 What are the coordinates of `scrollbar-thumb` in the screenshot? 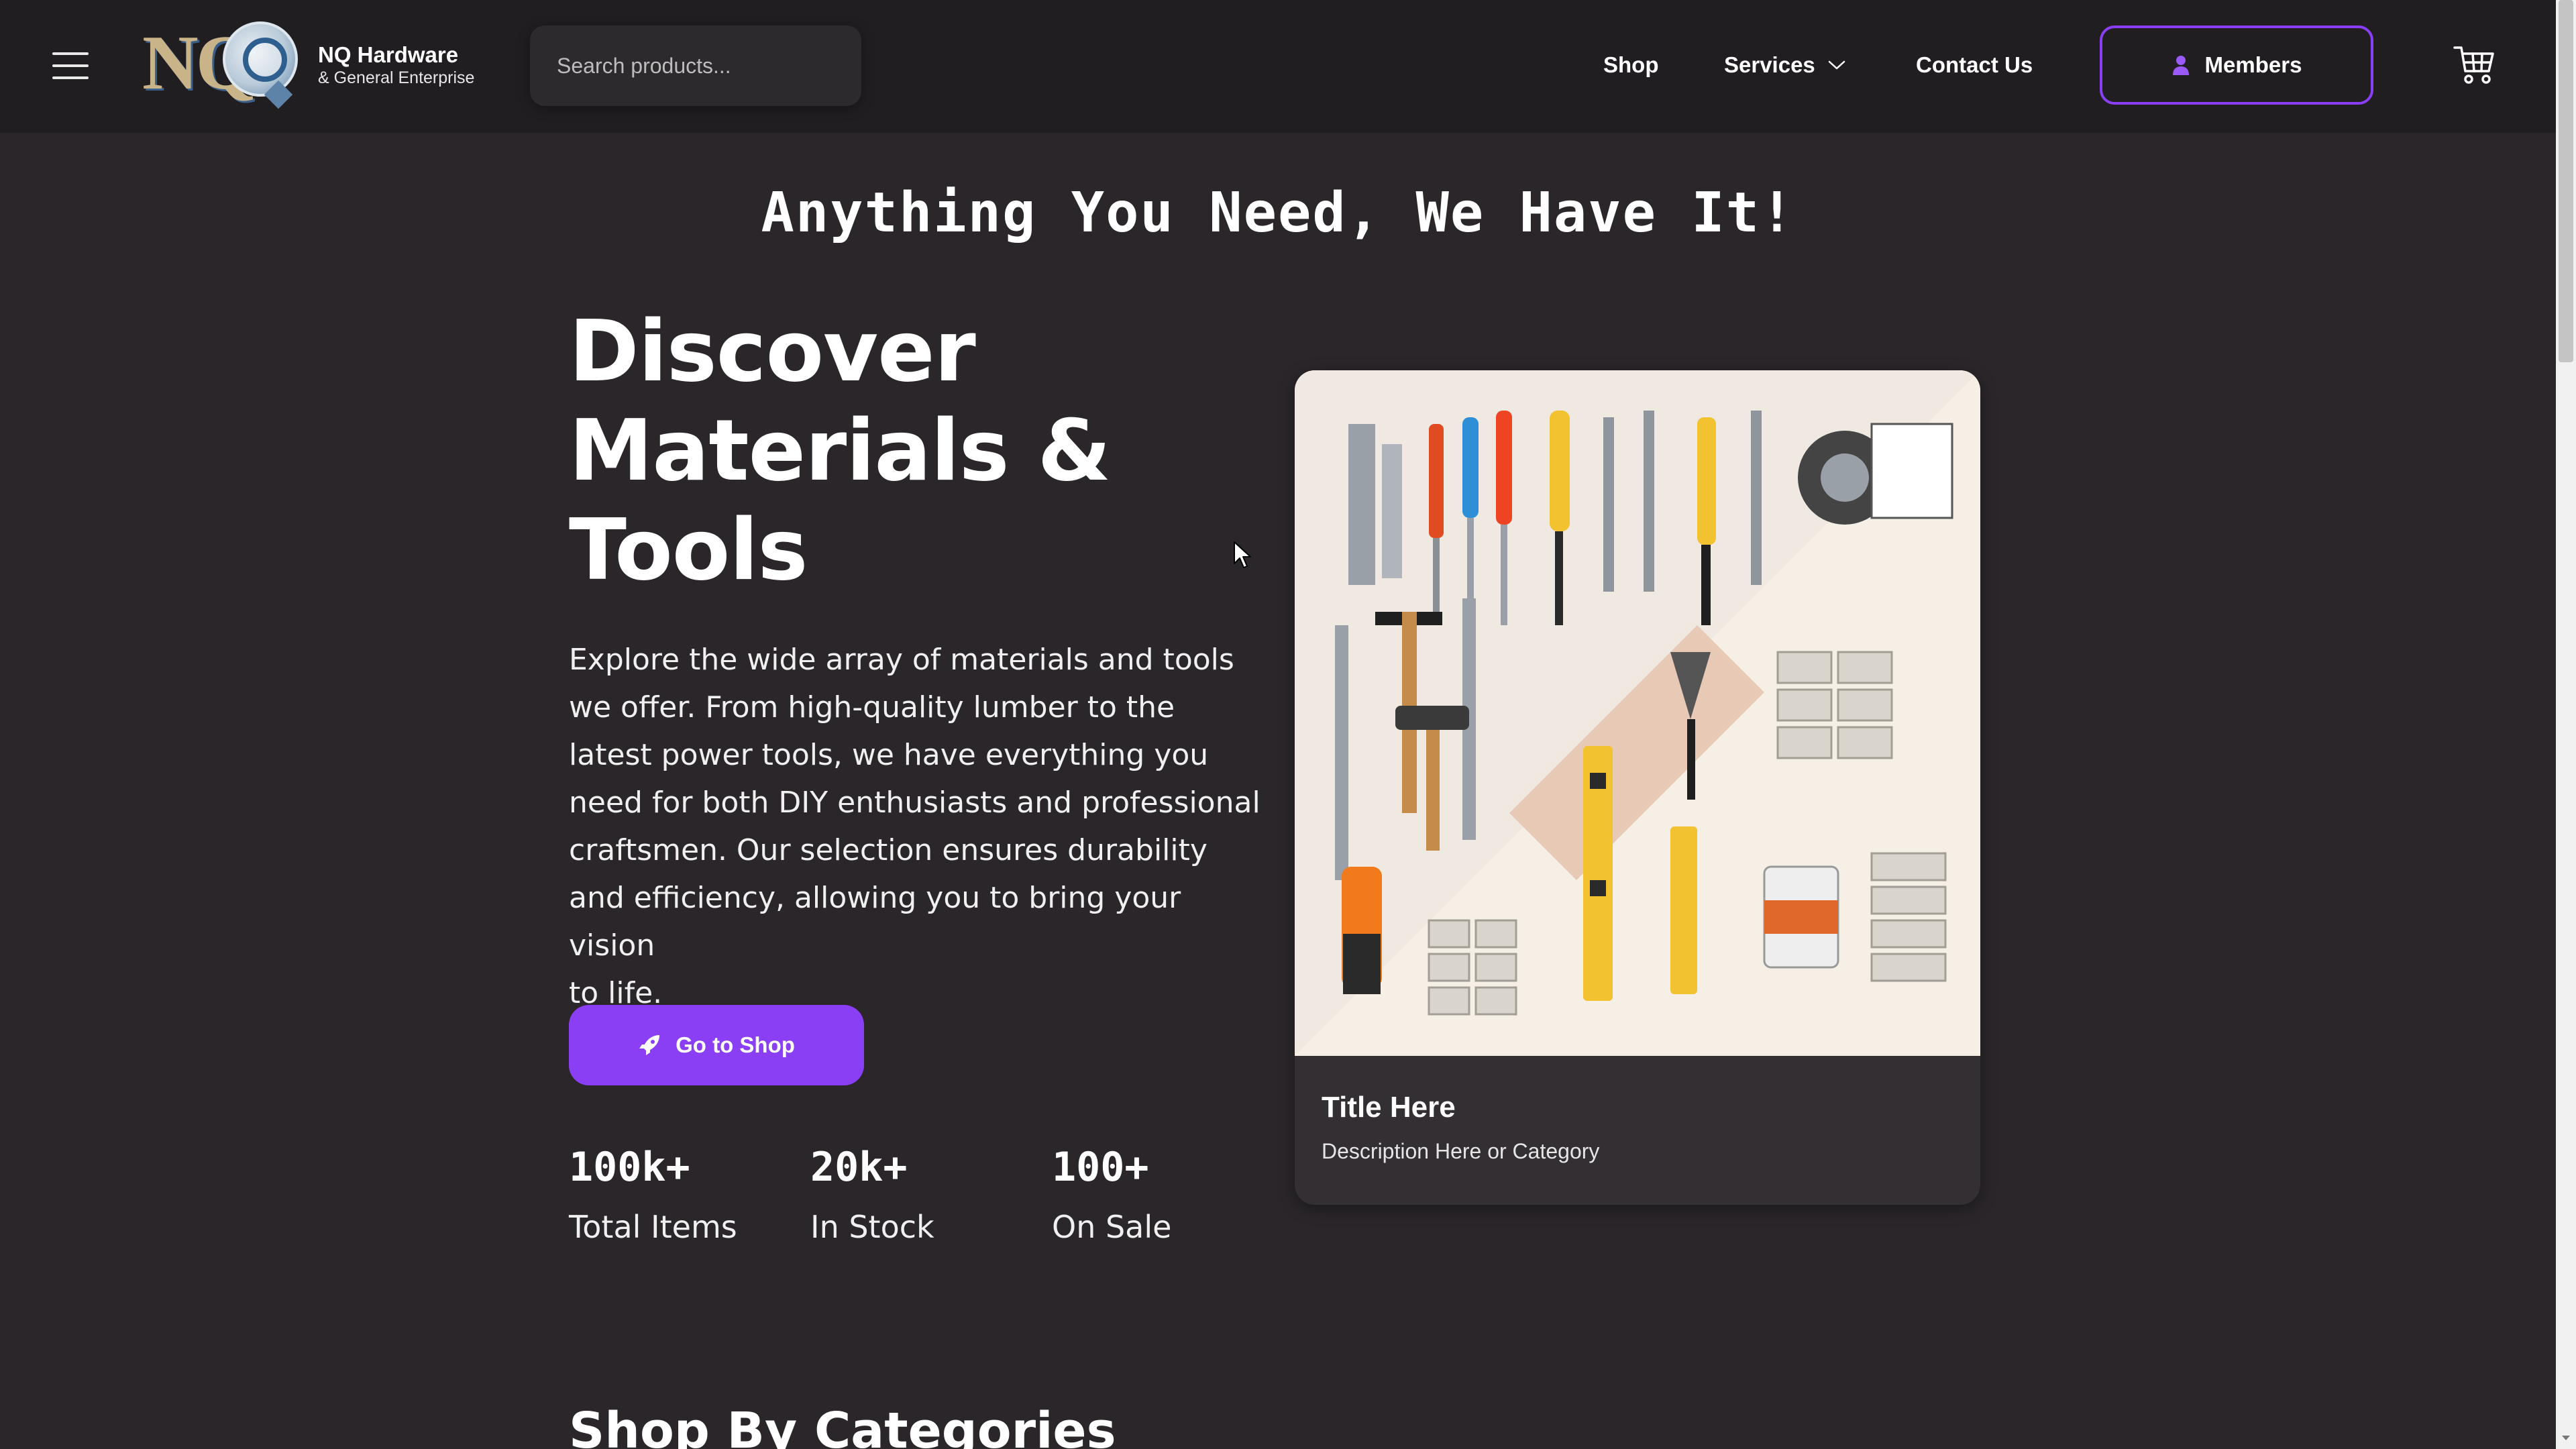 It's located at (2566, 181).